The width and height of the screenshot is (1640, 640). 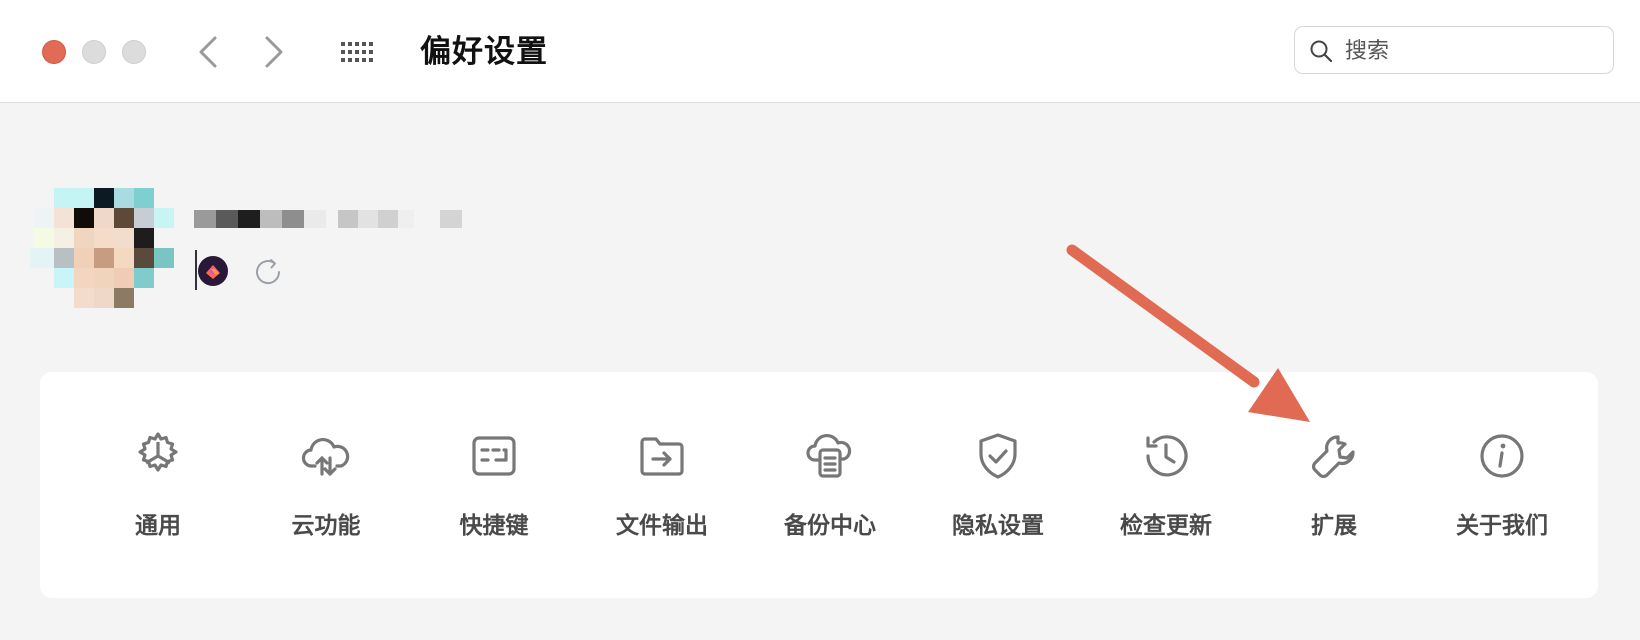 What do you see at coordinates (94, 52) in the screenshot?
I see `minimize-window-button` at bounding box center [94, 52].